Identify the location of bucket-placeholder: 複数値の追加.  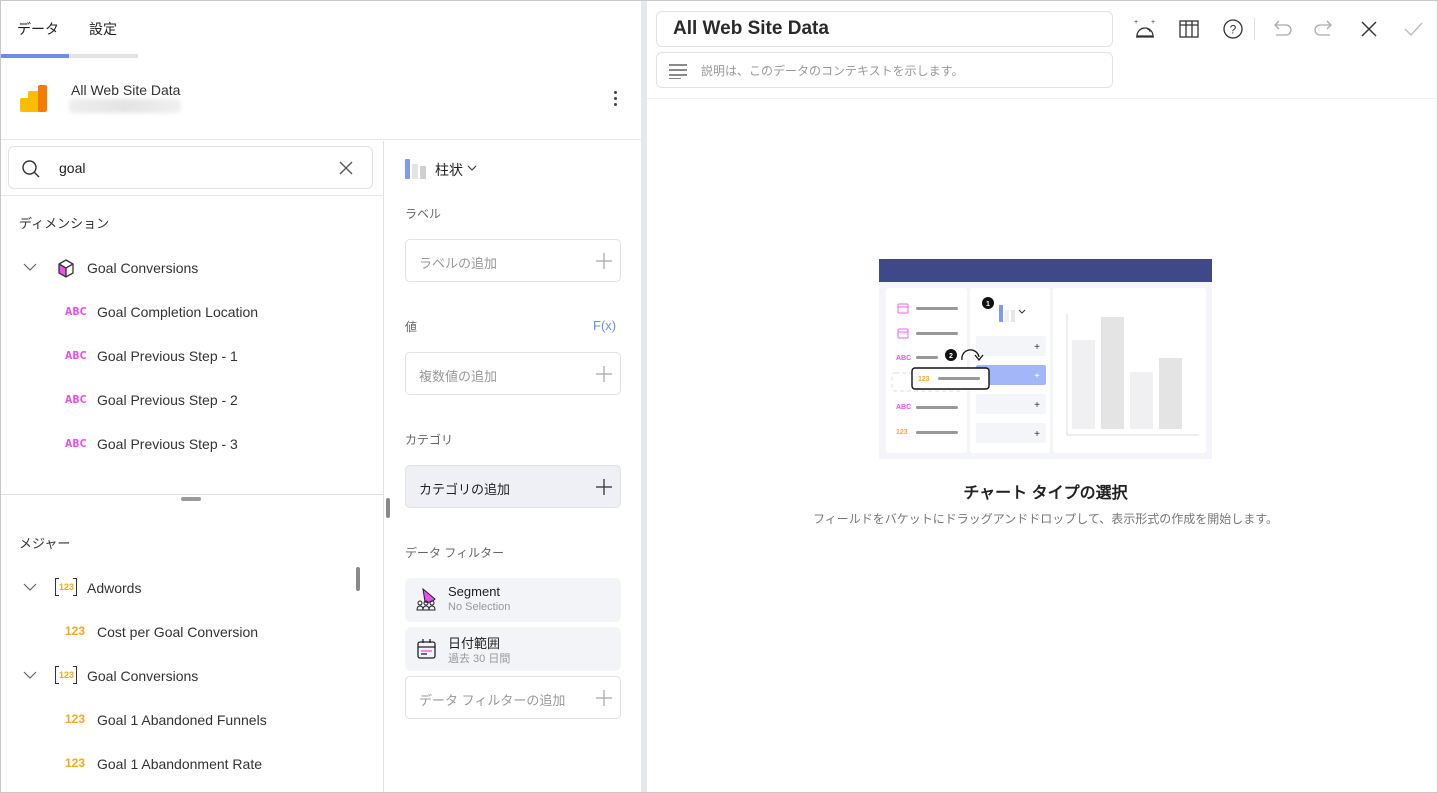
(458, 376).